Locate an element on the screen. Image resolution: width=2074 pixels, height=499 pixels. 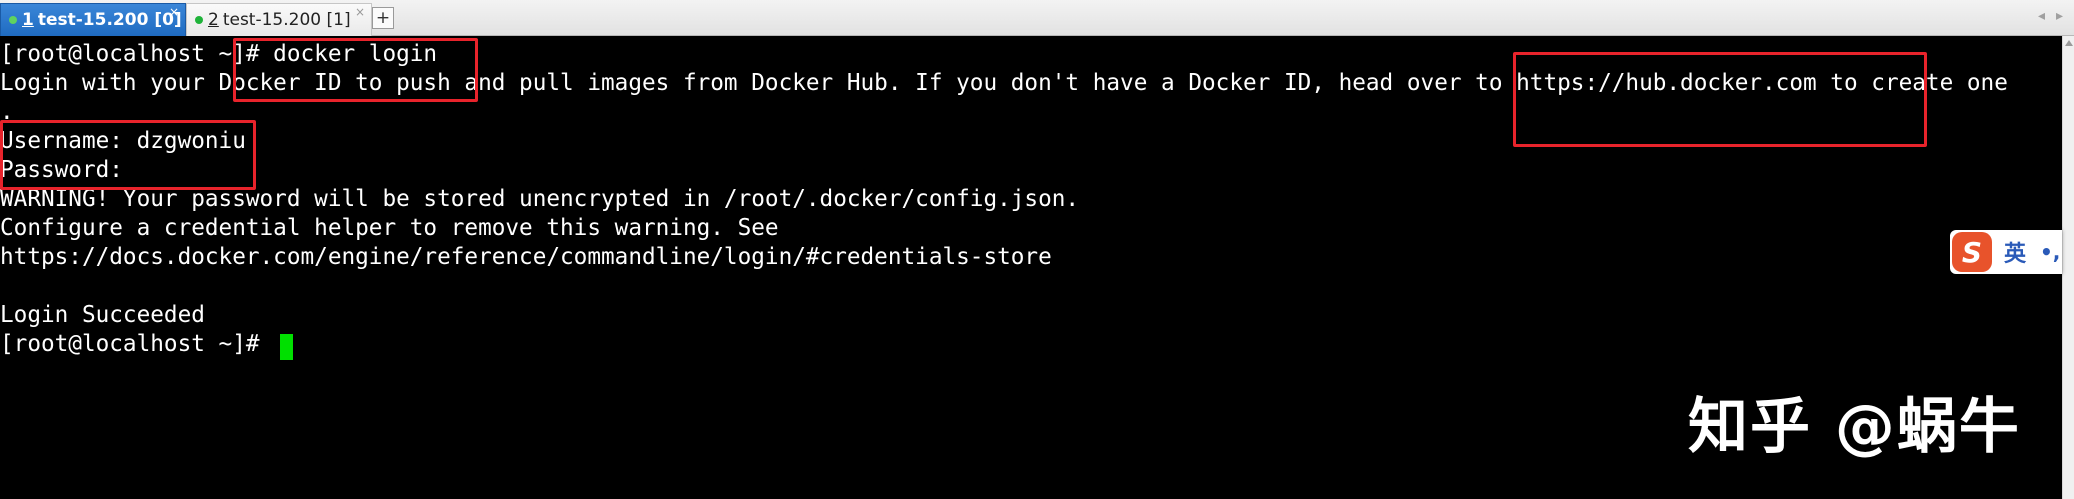
zhihu-watermark: 知乎 @蜗牛 is located at coordinates (1854, 427).